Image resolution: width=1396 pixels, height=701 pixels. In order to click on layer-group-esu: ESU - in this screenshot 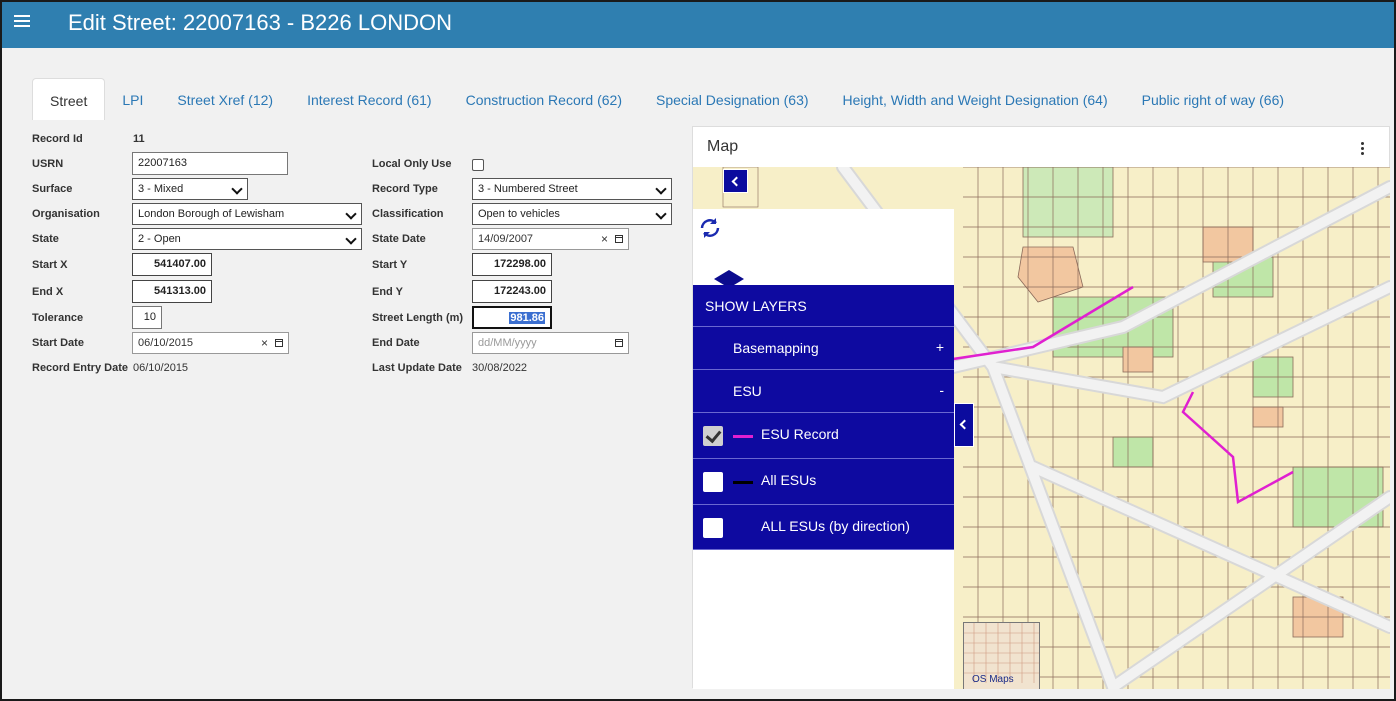, I will do `click(823, 391)`.